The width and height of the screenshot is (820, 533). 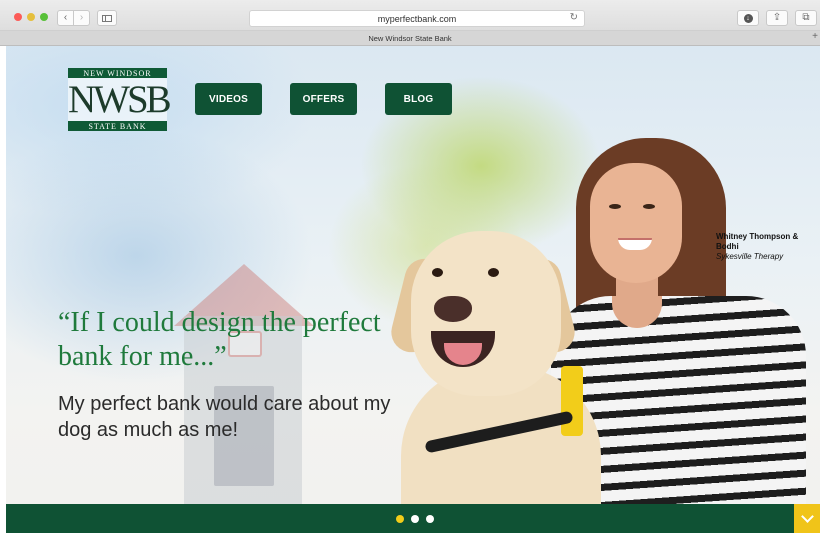 I want to click on address-bar: myperfectbank.com ↻, so click(x=417, y=18).